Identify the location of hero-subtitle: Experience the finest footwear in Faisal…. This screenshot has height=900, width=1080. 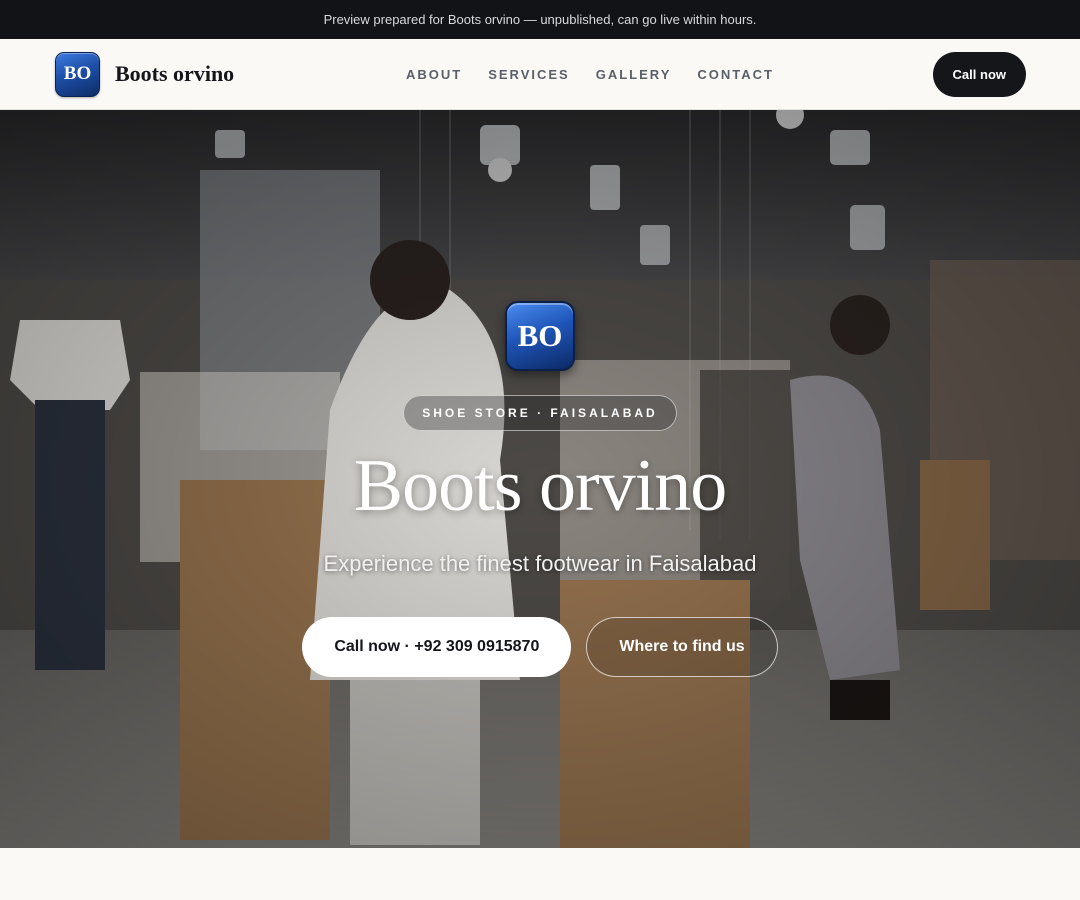
(540, 563).